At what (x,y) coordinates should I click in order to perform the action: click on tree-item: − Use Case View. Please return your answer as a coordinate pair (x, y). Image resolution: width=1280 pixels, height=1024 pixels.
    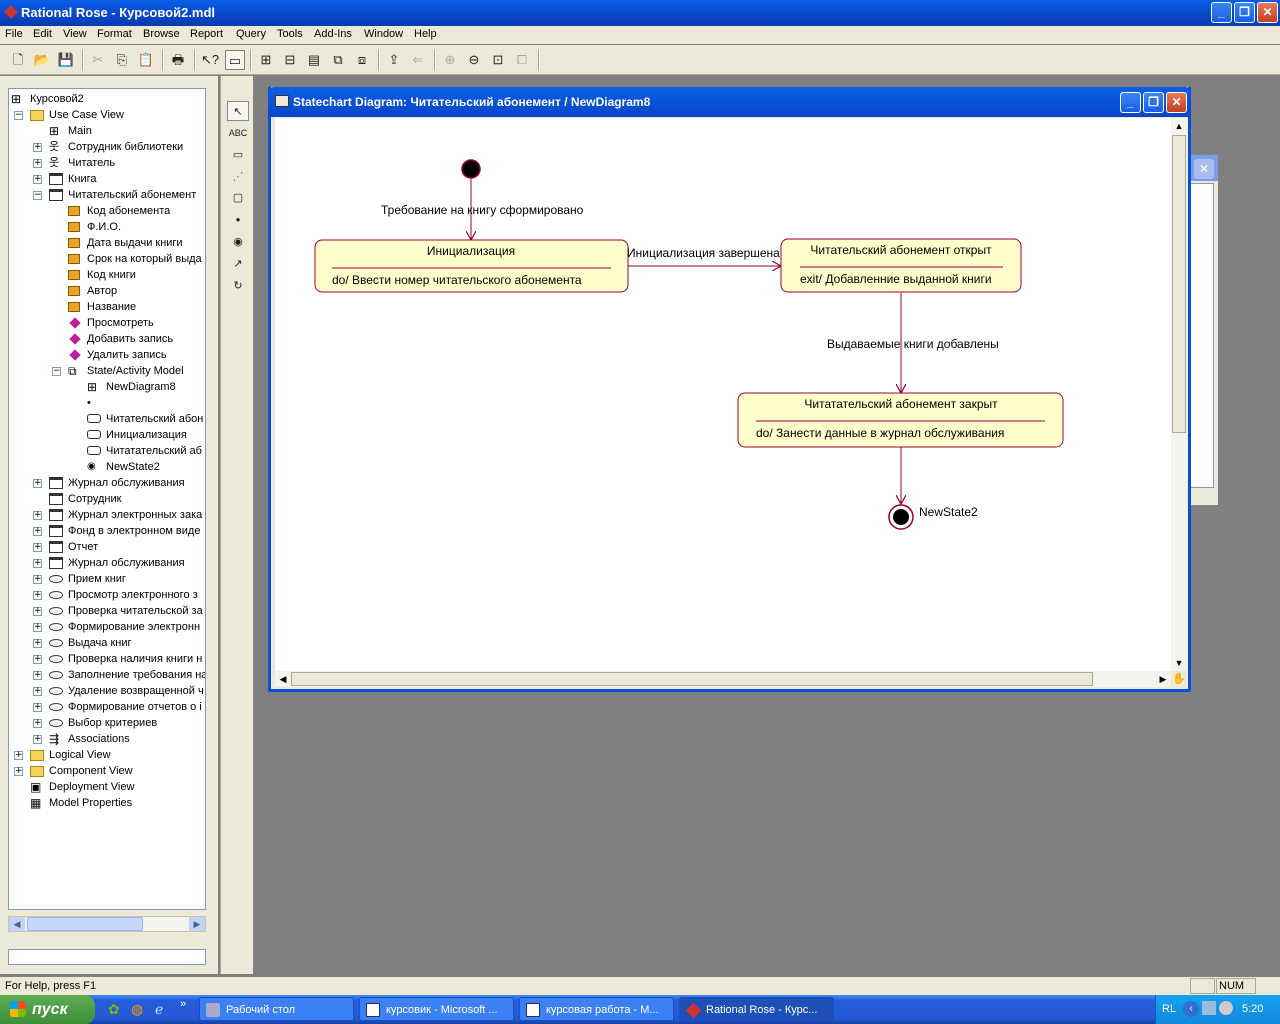
    Looking at the image, I should click on (107, 115).